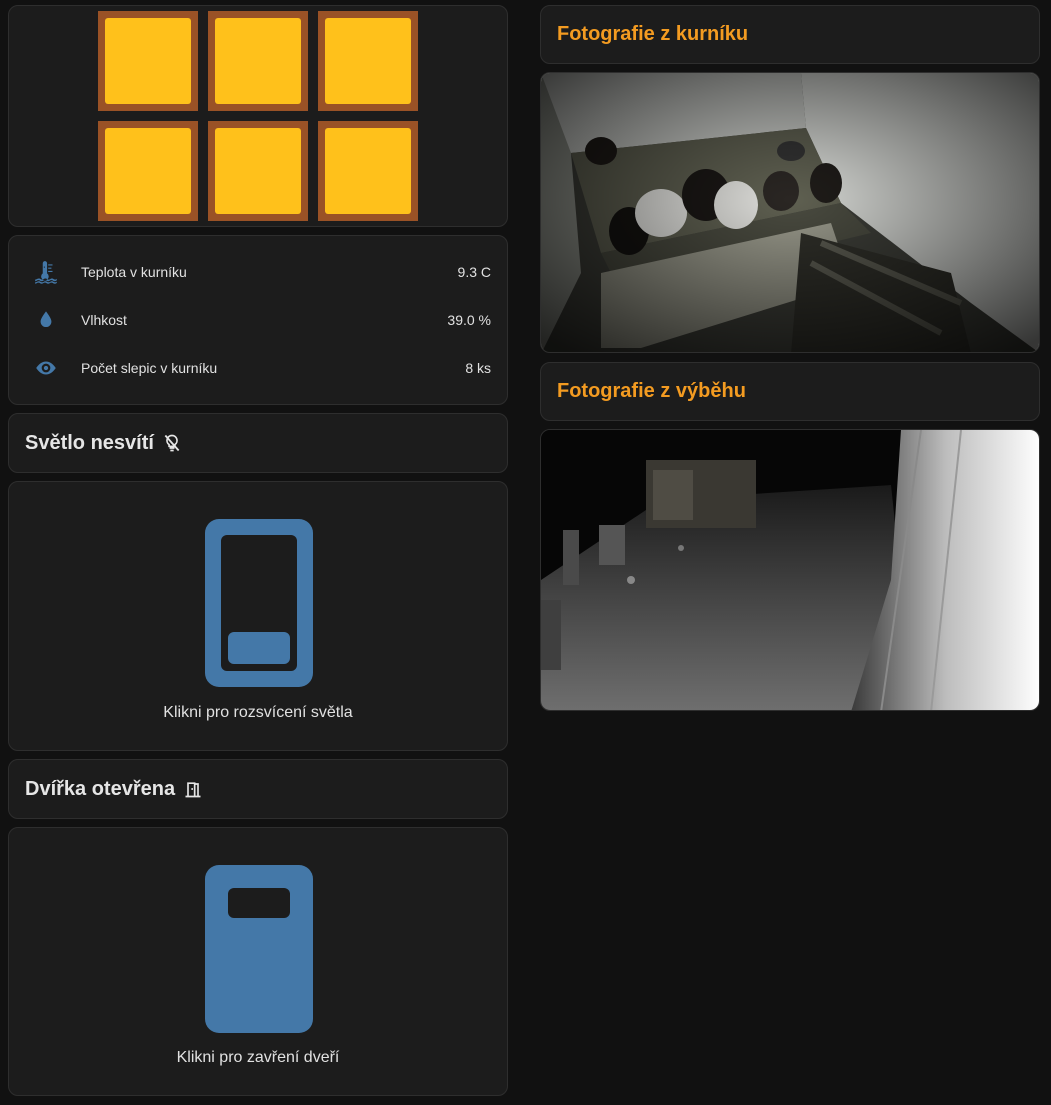 The height and width of the screenshot is (1105, 1051). I want to click on light-button-caption: Klikni pro rozsvícení světla, so click(258, 712).